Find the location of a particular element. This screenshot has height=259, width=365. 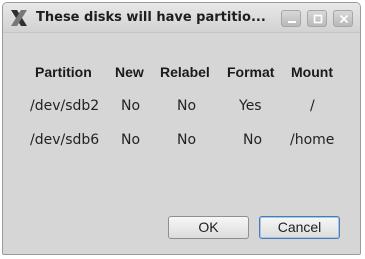

minimize-icon is located at coordinates (292, 22).